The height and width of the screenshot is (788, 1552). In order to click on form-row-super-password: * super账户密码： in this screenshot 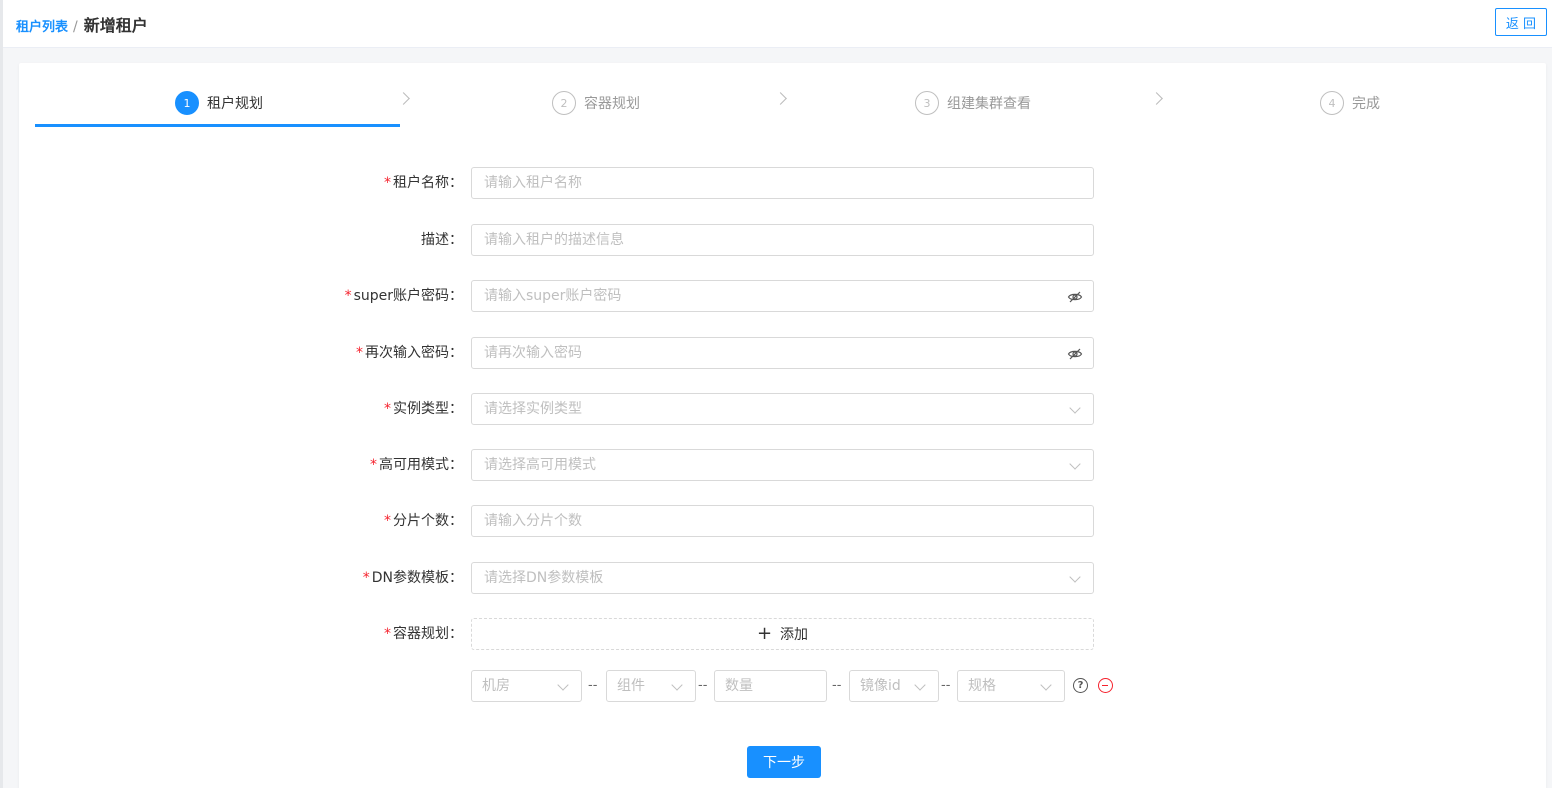, I will do `click(782, 296)`.